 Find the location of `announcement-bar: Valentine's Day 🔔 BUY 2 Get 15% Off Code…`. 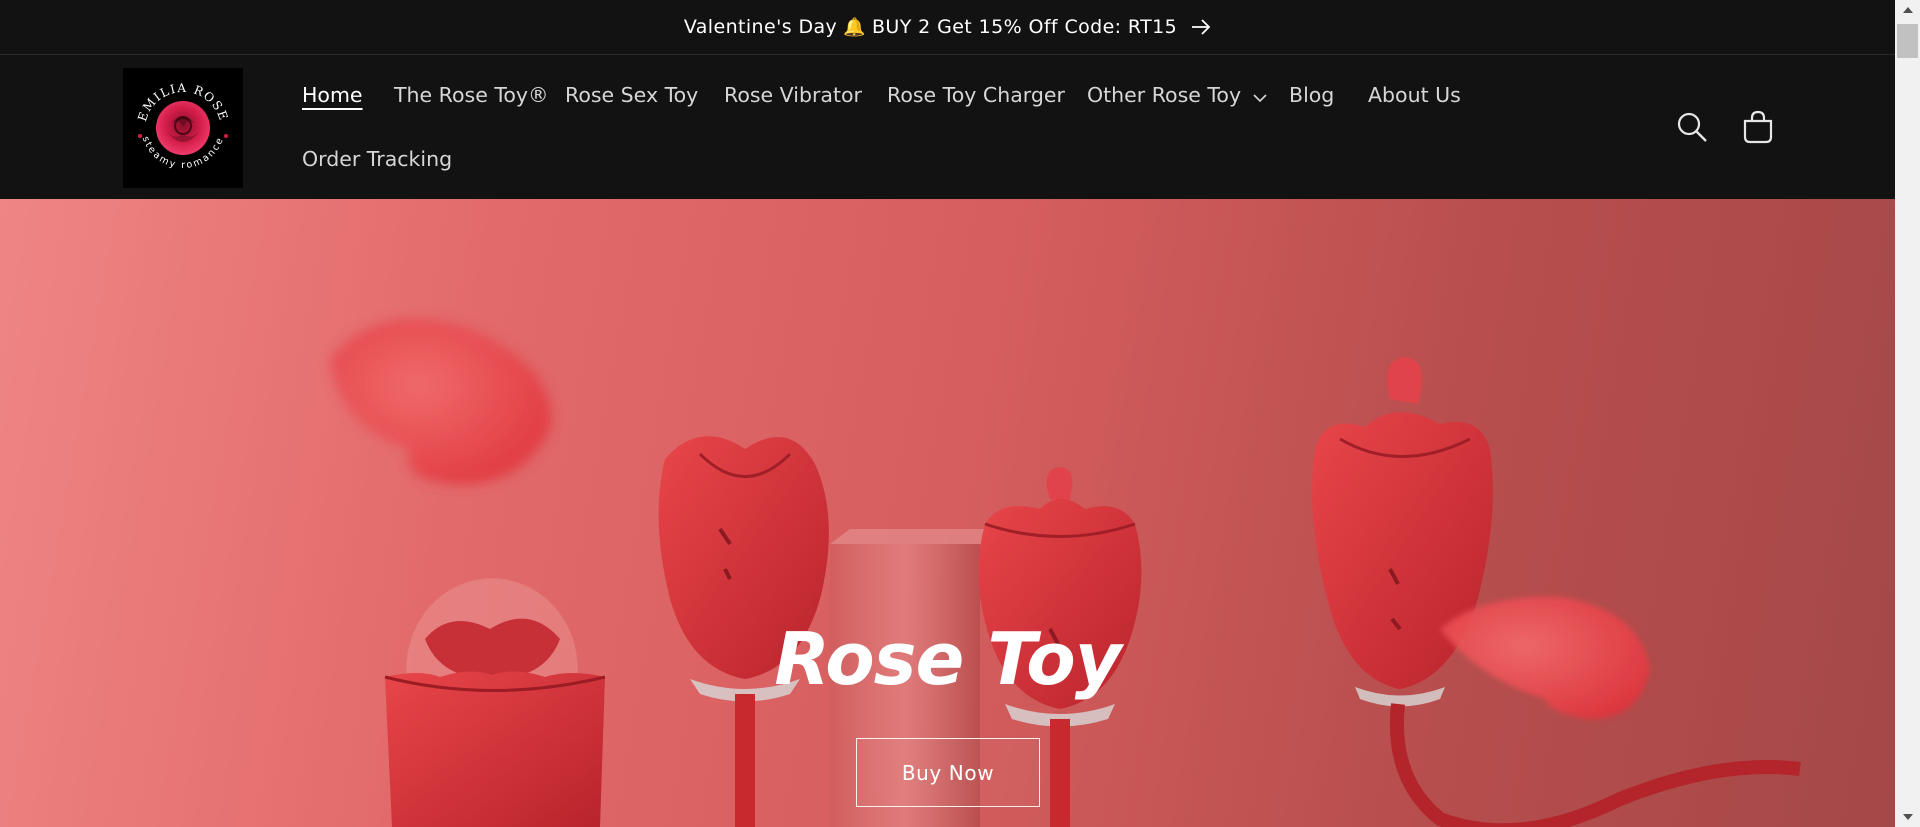

announcement-bar: Valentine's Day 🔔 BUY 2 Get 15% Off Code… is located at coordinates (947, 27).